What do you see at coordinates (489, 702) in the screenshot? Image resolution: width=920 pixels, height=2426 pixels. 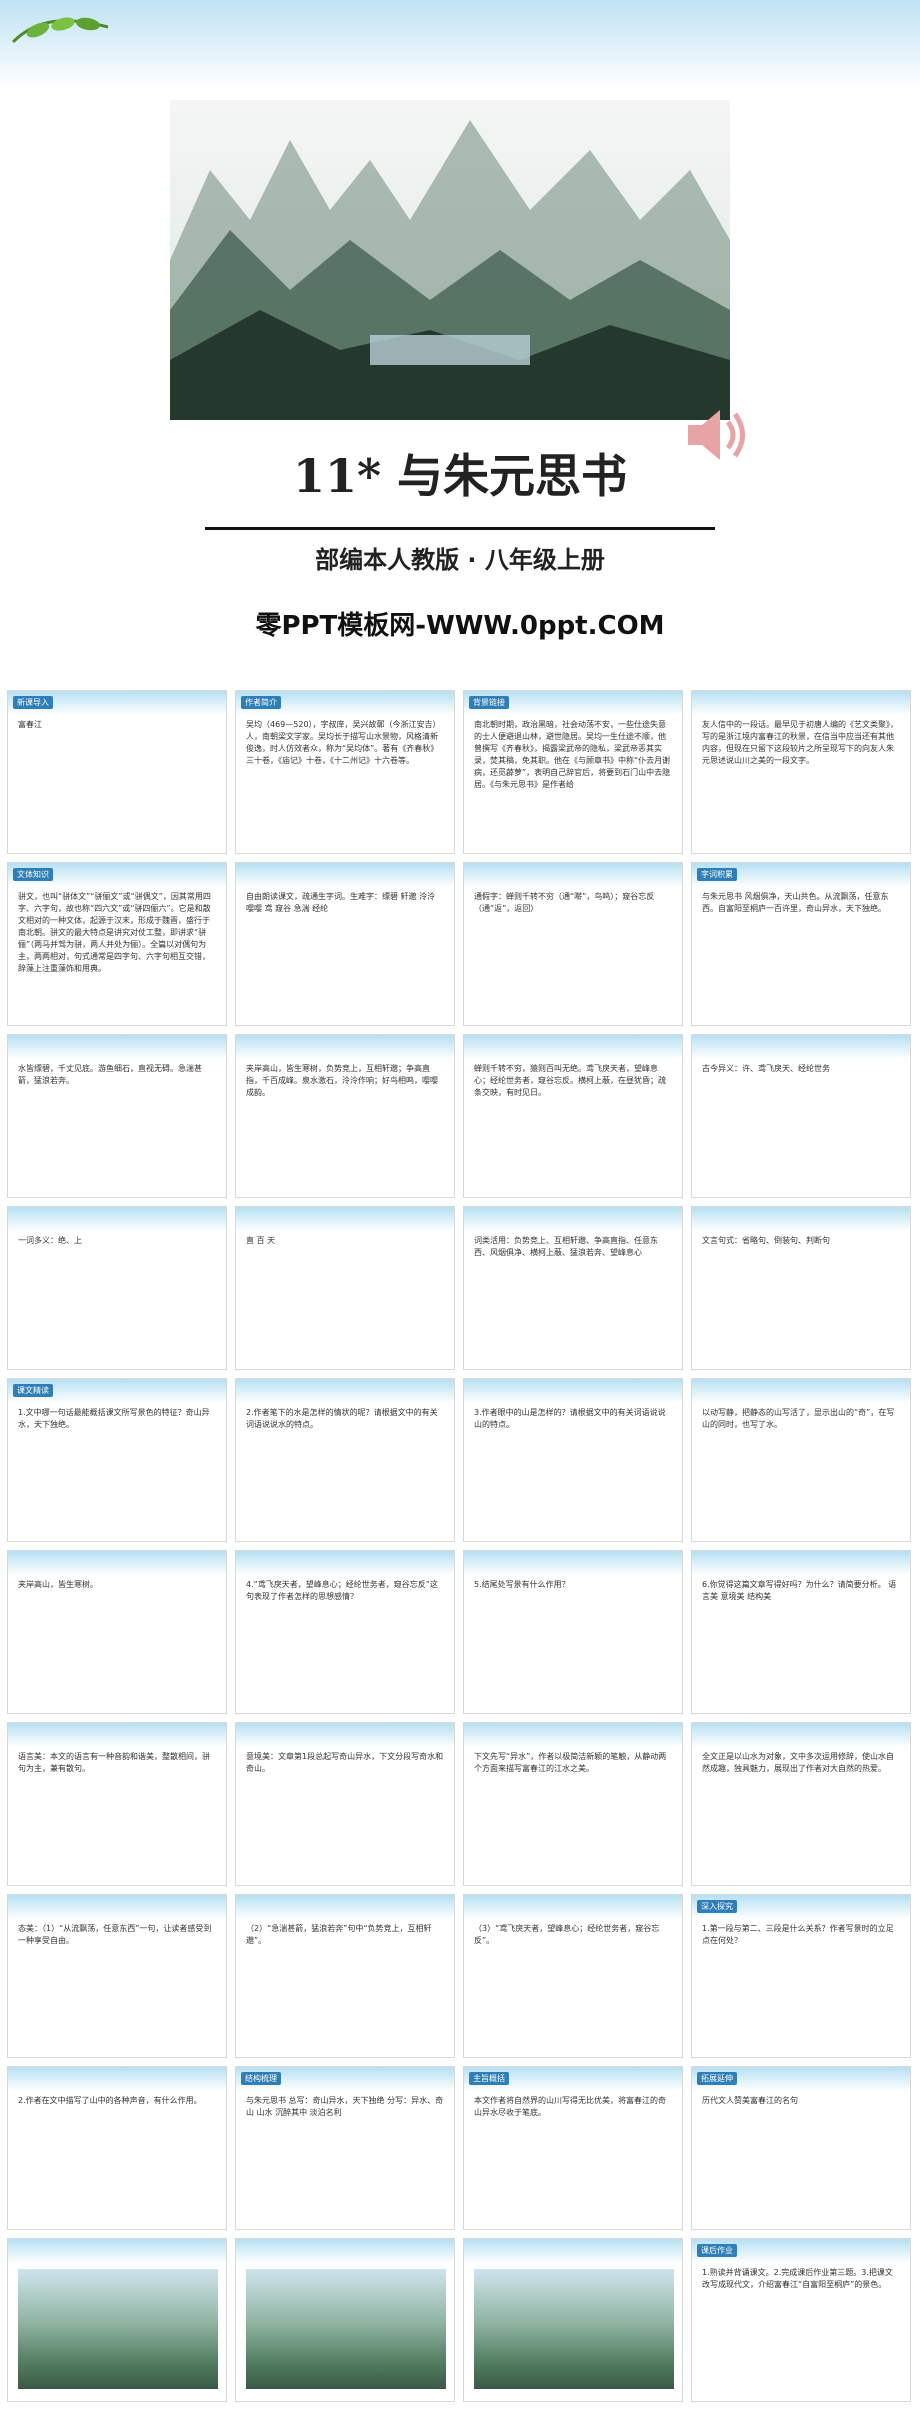 I see `slide-tag: 背景链接` at bounding box center [489, 702].